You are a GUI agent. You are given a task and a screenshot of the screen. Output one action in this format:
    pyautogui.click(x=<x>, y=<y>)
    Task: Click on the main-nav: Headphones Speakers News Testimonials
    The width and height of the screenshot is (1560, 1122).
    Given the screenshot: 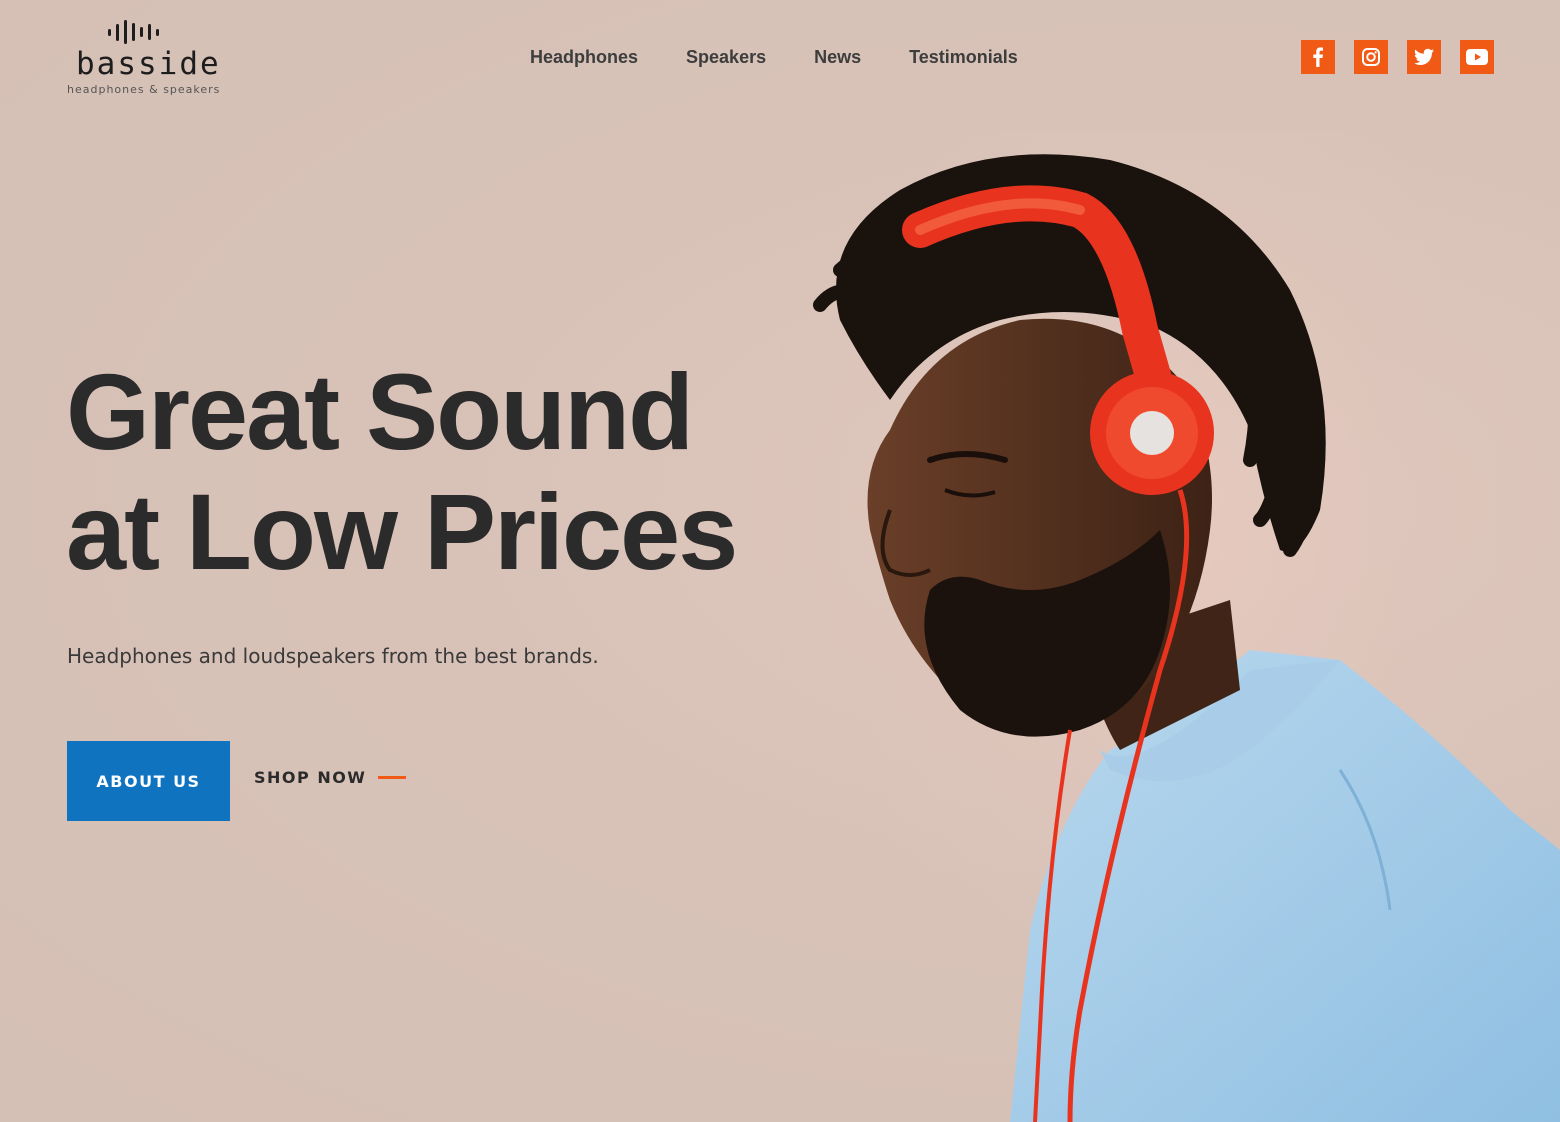 What is the action you would take?
    pyautogui.click(x=798, y=57)
    